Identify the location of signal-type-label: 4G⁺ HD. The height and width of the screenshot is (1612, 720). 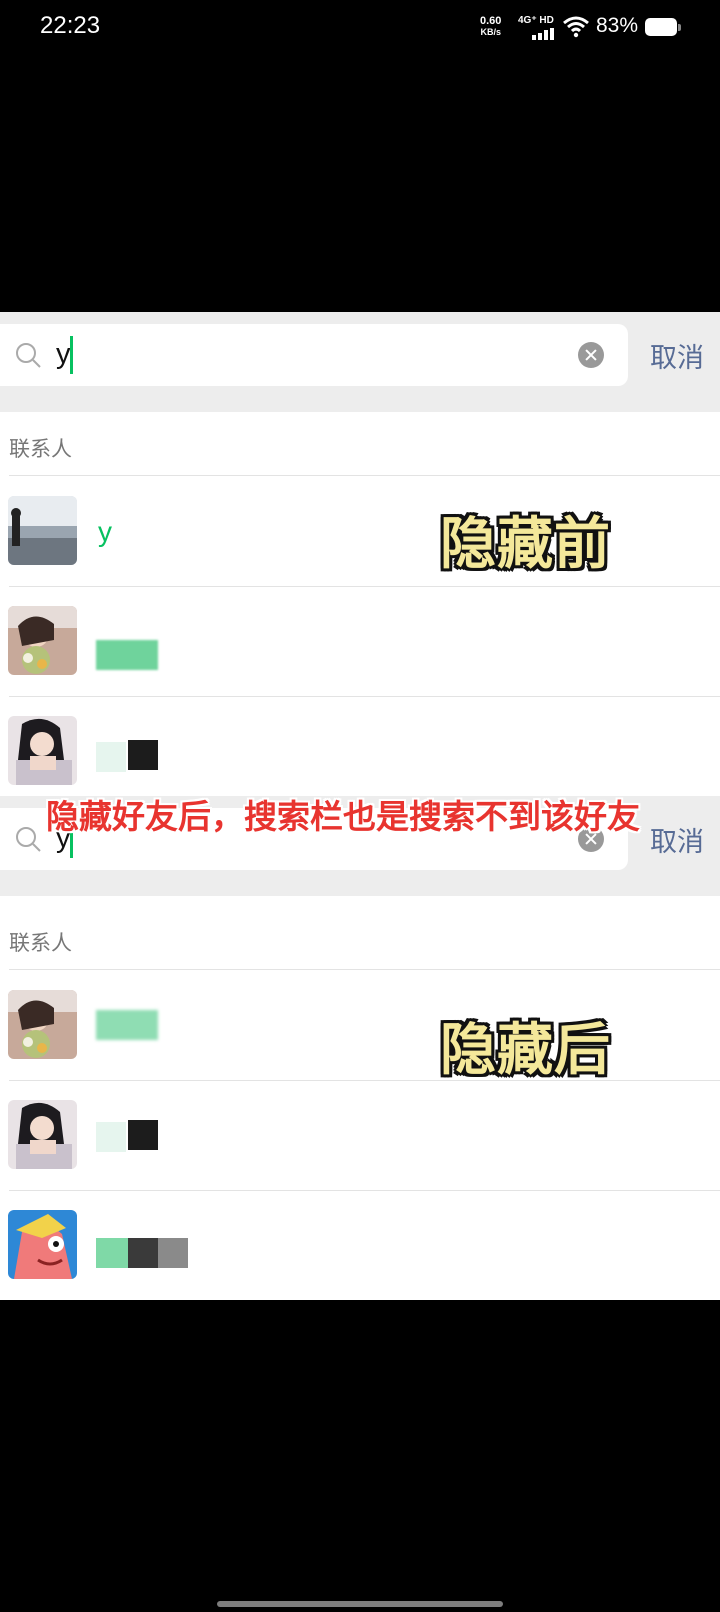
(536, 20).